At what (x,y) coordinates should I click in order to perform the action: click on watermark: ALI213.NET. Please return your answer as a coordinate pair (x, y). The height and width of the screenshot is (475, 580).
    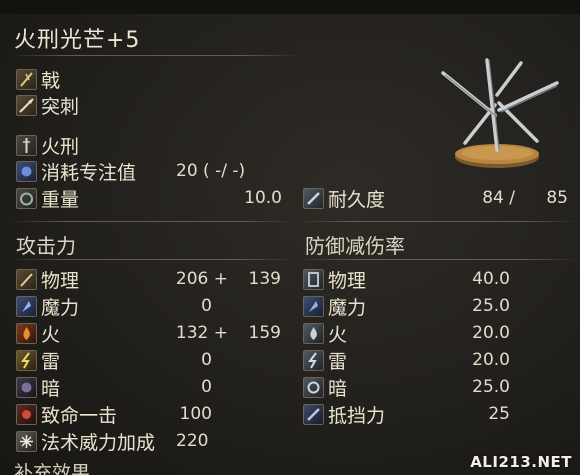
    Looking at the image, I should click on (521, 462).